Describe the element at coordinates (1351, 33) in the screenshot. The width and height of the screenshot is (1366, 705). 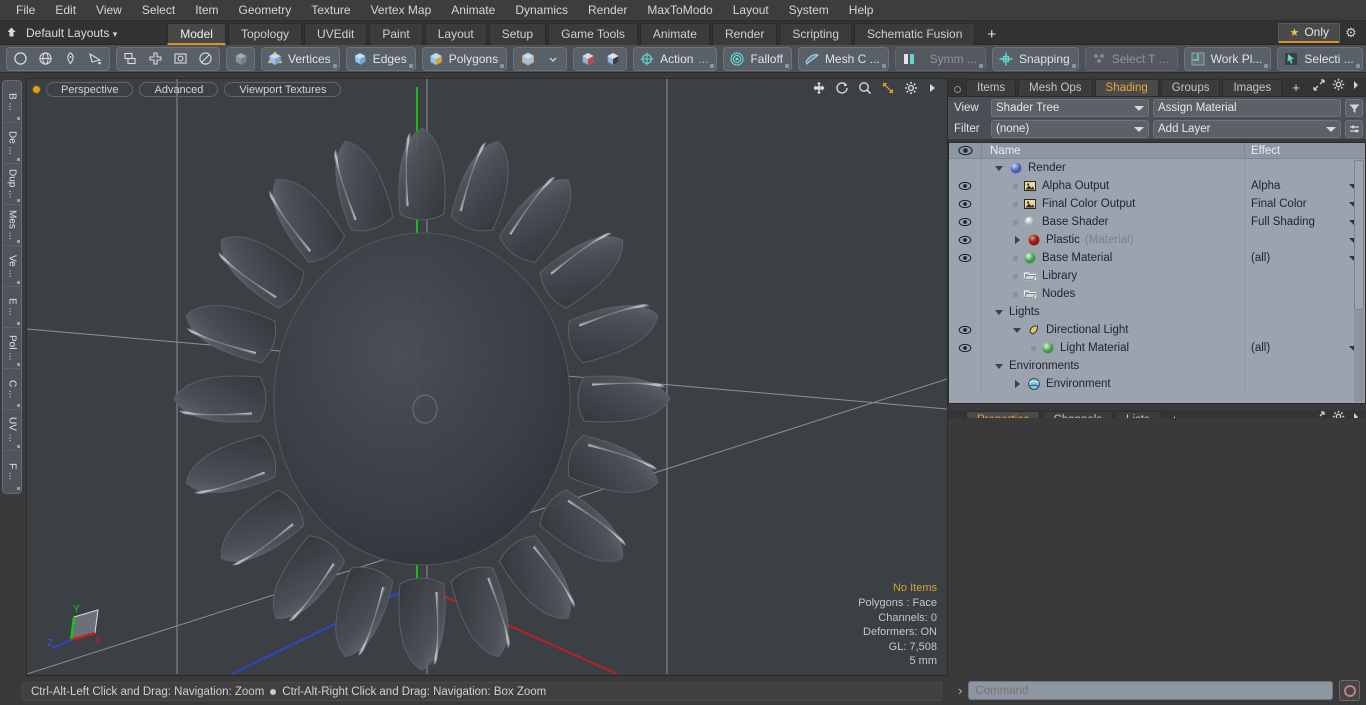
I see `gear-icon: ⚙` at that location.